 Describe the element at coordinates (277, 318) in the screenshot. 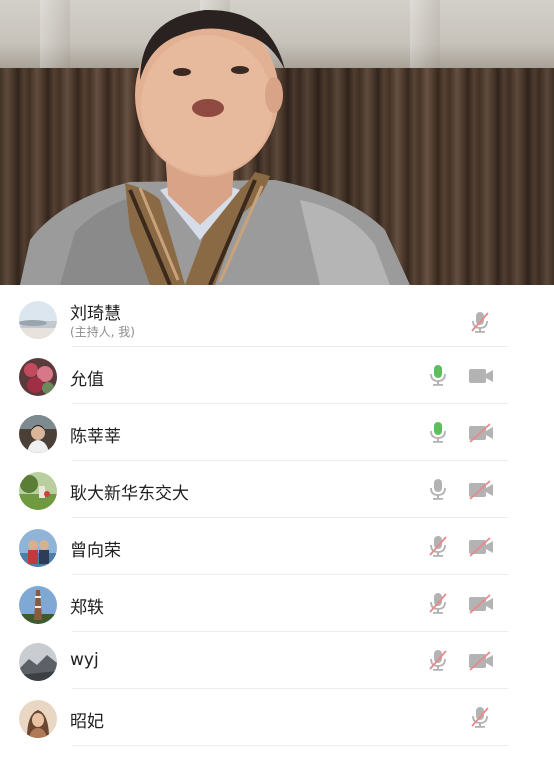

I see `participant-row: 刘琦慧 (主持人, 我)` at that location.